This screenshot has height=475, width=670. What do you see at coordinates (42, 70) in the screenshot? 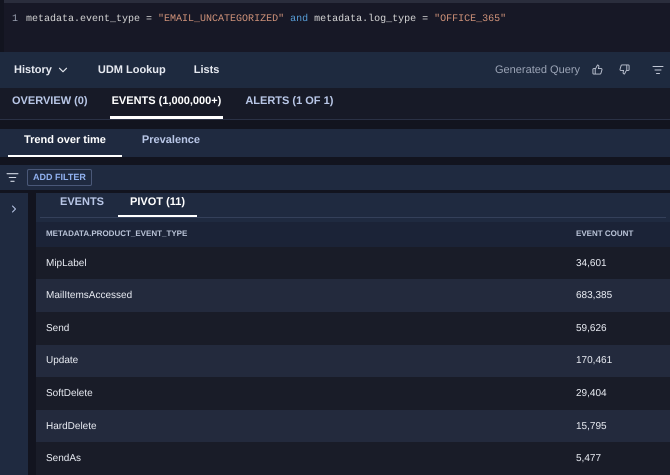
I see `toolbar-button: History` at bounding box center [42, 70].